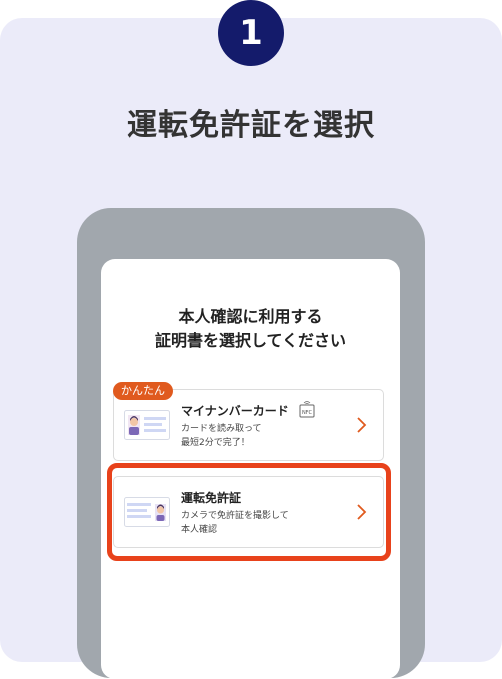 This screenshot has width=502, height=679. What do you see at coordinates (215, 443) in the screenshot?
I see `option-mynumber-desc-line2: 最短2分で完了！` at bounding box center [215, 443].